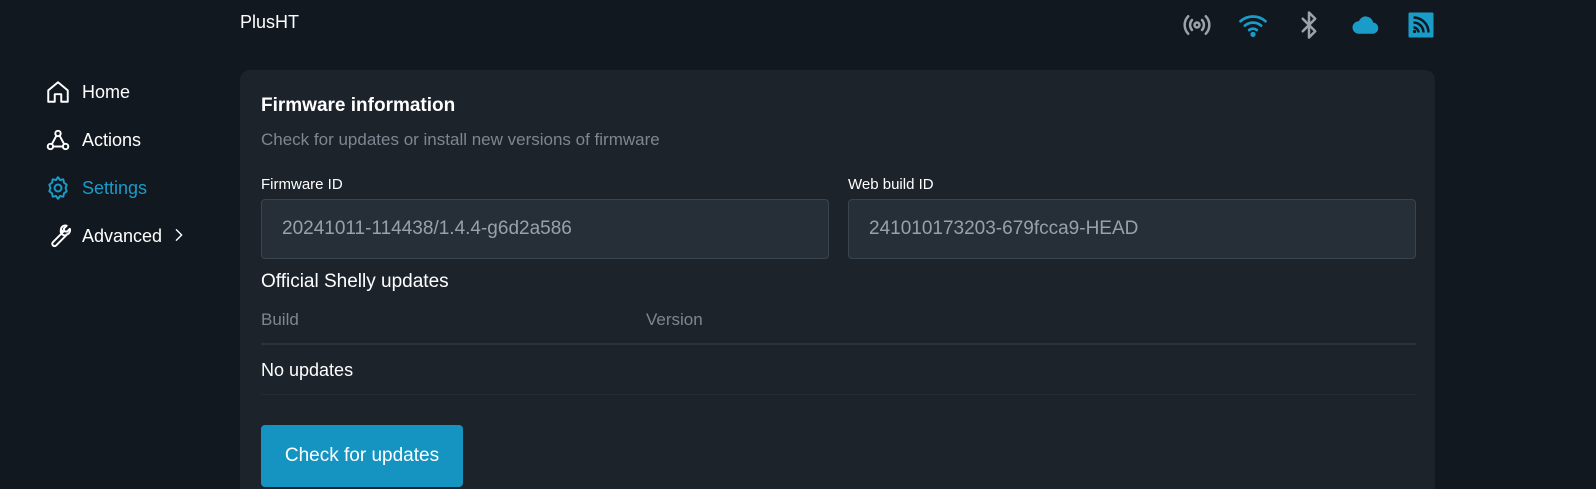 The image size is (1596, 489). Describe the element at coordinates (358, 105) in the screenshot. I see `card-title: Firmware information` at that location.